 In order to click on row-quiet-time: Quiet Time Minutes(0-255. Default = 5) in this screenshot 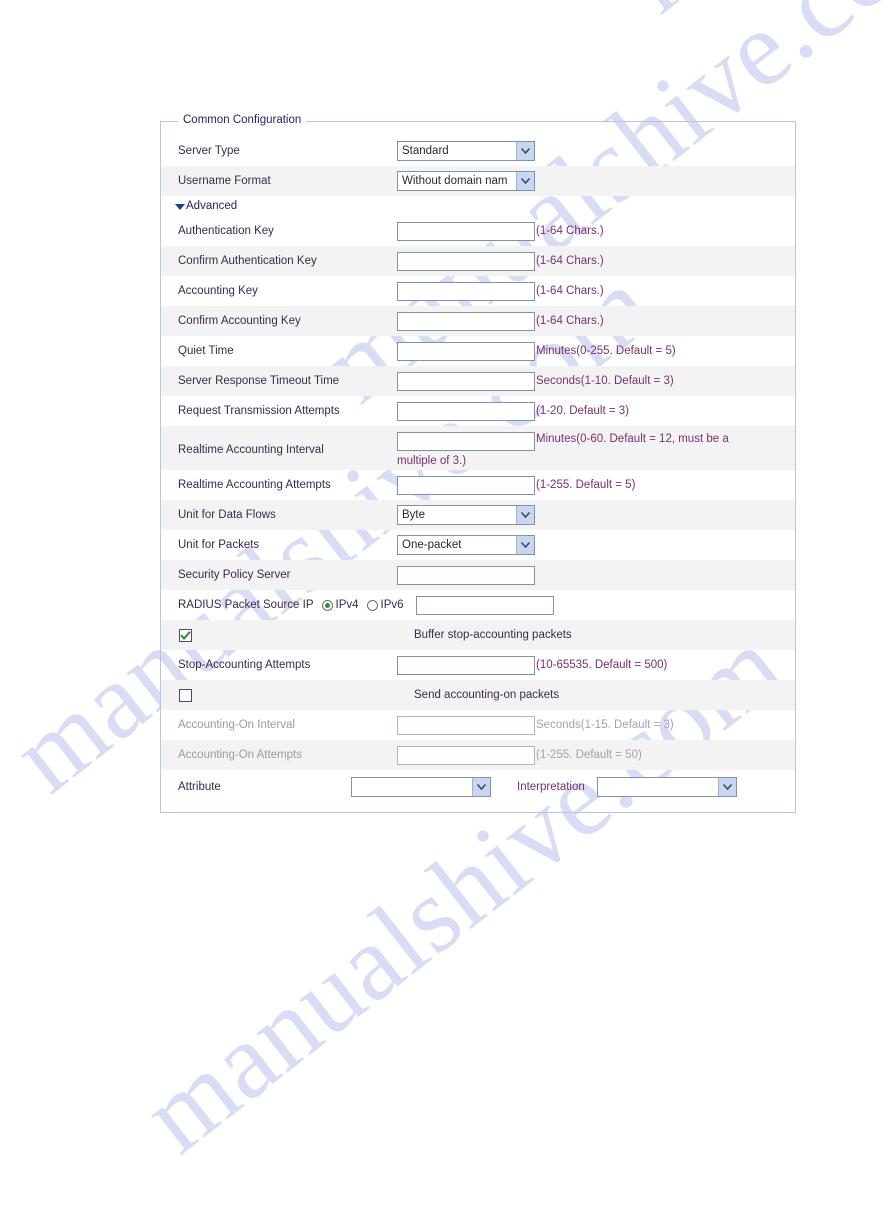, I will do `click(478, 351)`.